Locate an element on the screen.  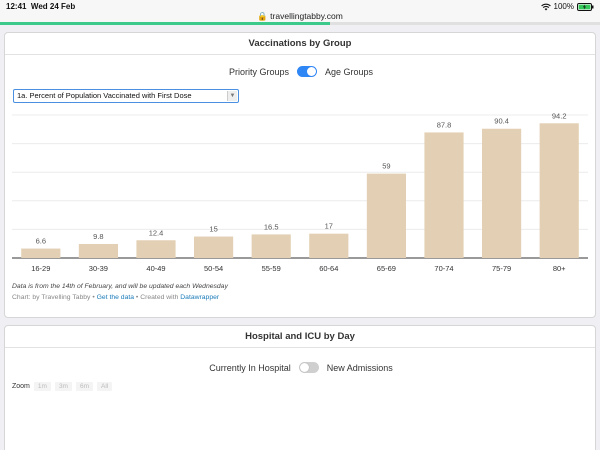
credit-mid: • Created with is located at coordinates (157, 297).